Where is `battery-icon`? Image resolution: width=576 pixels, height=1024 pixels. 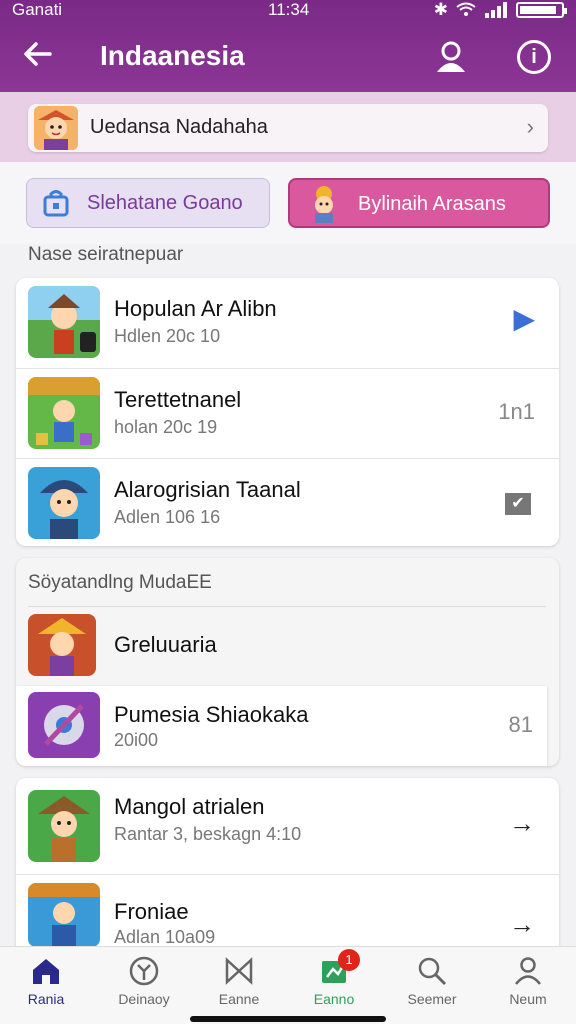
battery-icon is located at coordinates (541, 10).